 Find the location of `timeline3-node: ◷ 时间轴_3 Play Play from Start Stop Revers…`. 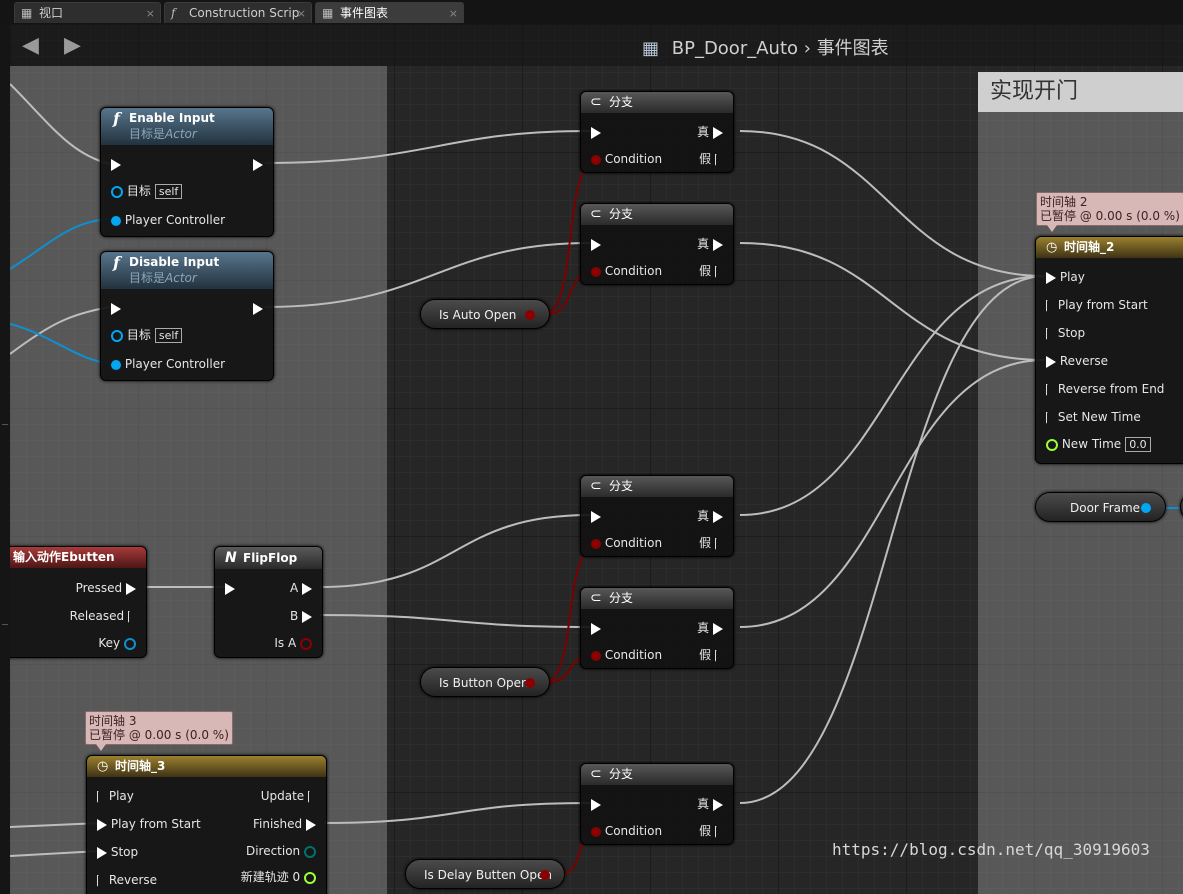

timeline3-node: ◷ 时间轴_3 Play Play from Start Stop Revers… is located at coordinates (206, 824).